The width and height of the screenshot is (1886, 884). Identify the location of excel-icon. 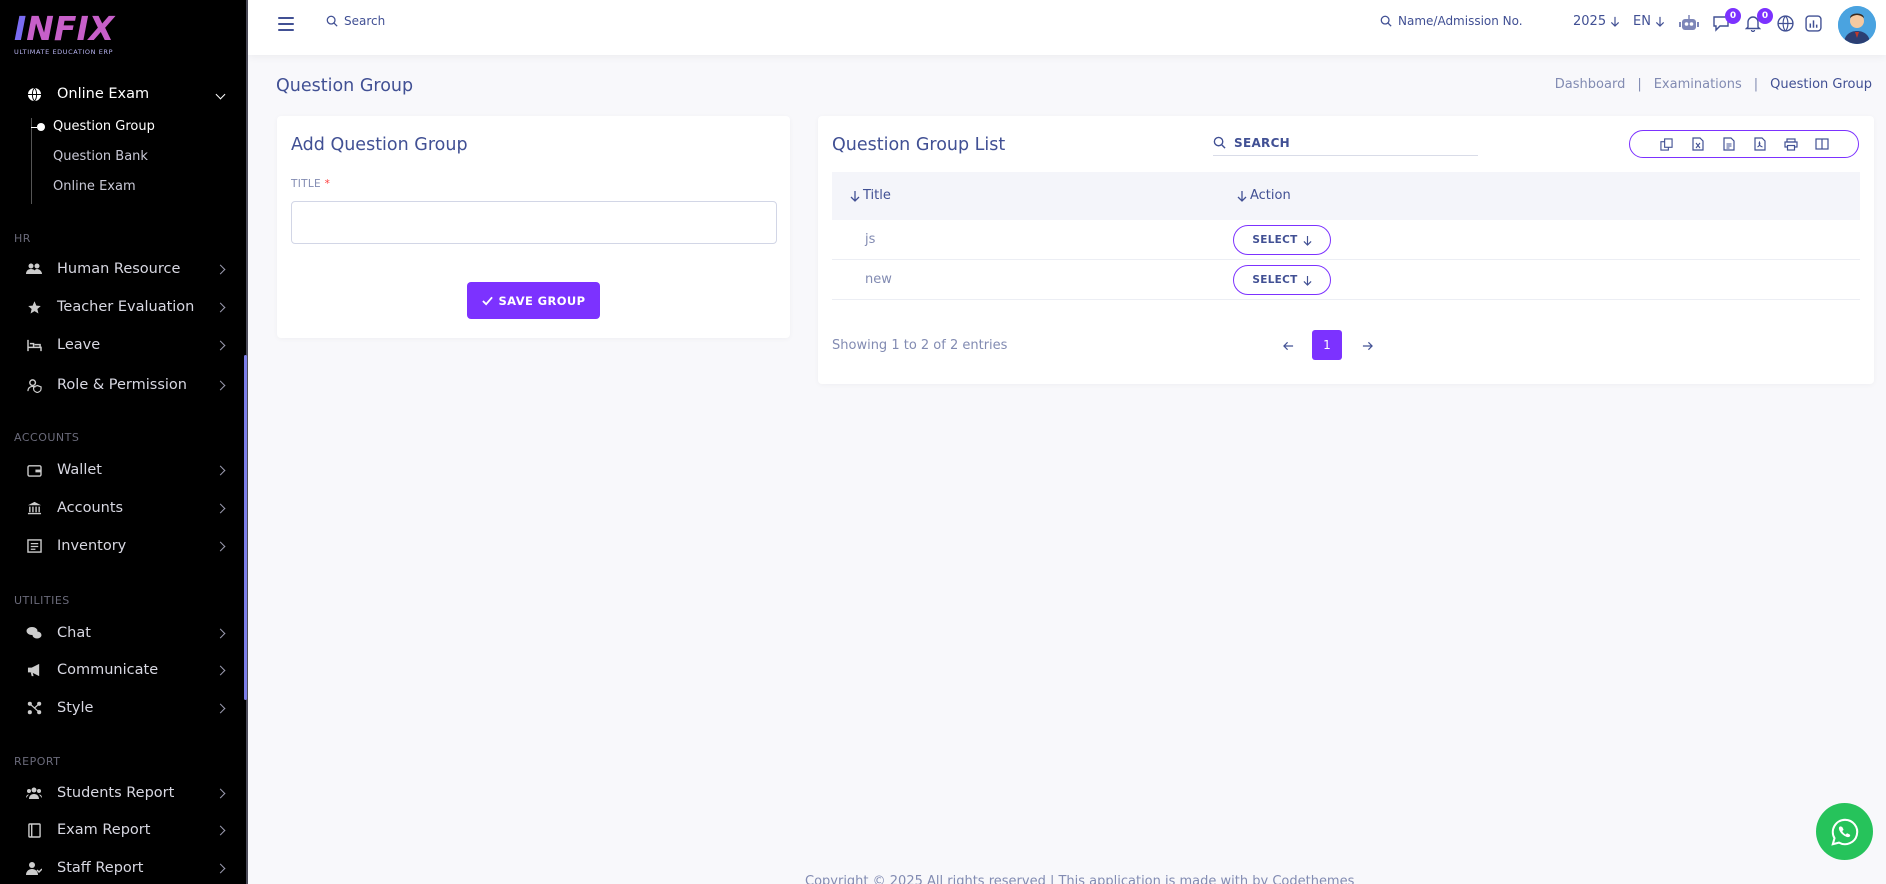
(1697, 144).